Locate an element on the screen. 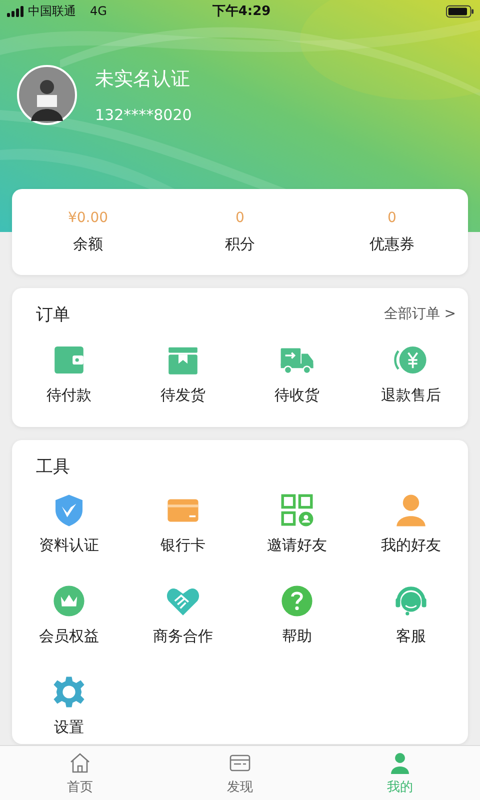  stat-label: 积分 is located at coordinates (240, 244).